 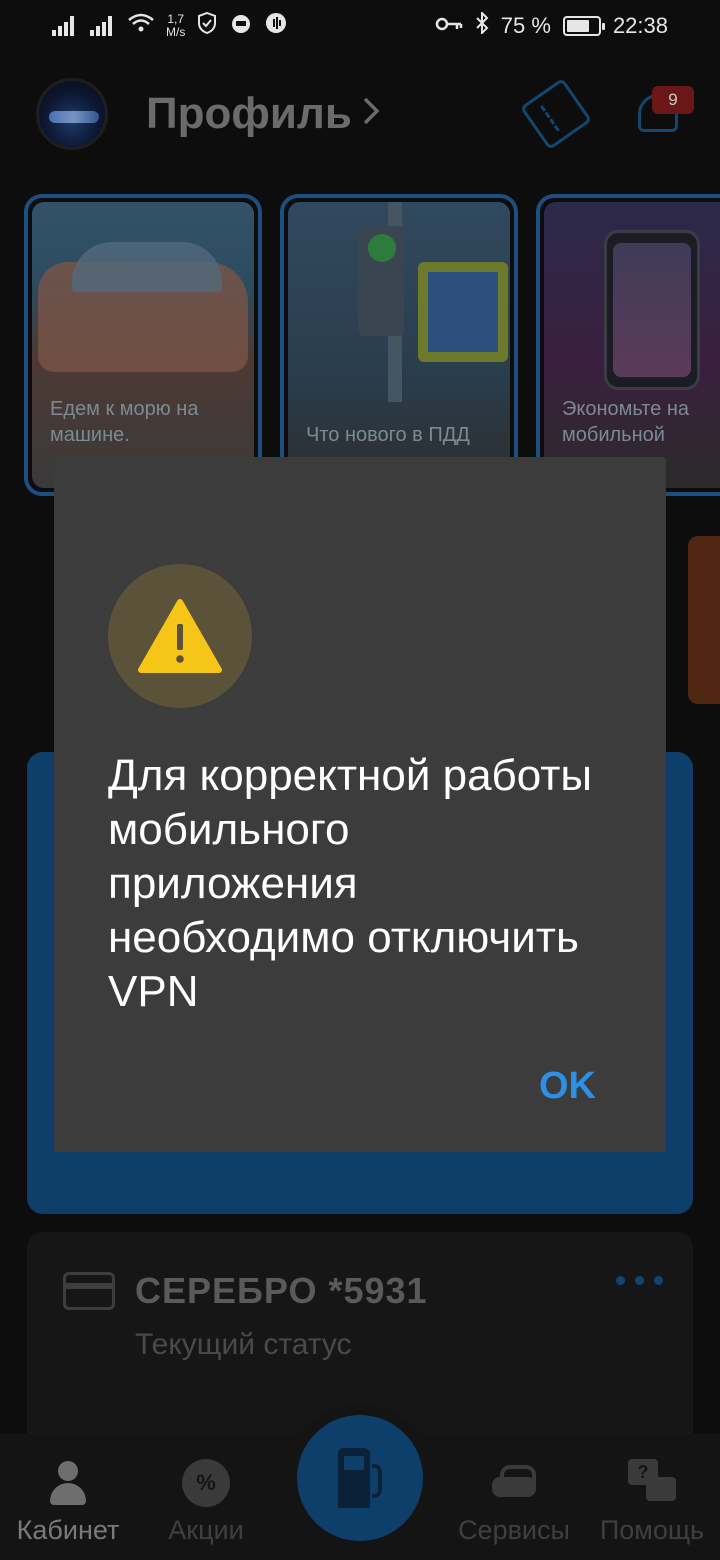 I want to click on warning-icon, so click(x=180, y=636).